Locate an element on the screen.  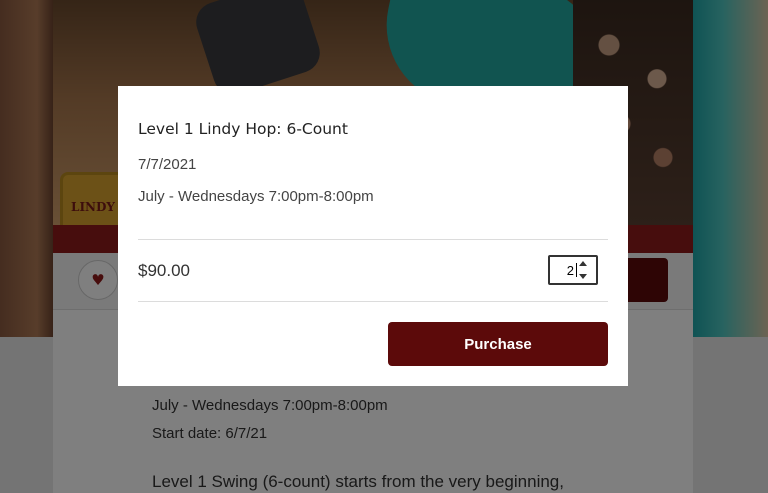
decrement-arrow-icon is located at coordinates (583, 276).